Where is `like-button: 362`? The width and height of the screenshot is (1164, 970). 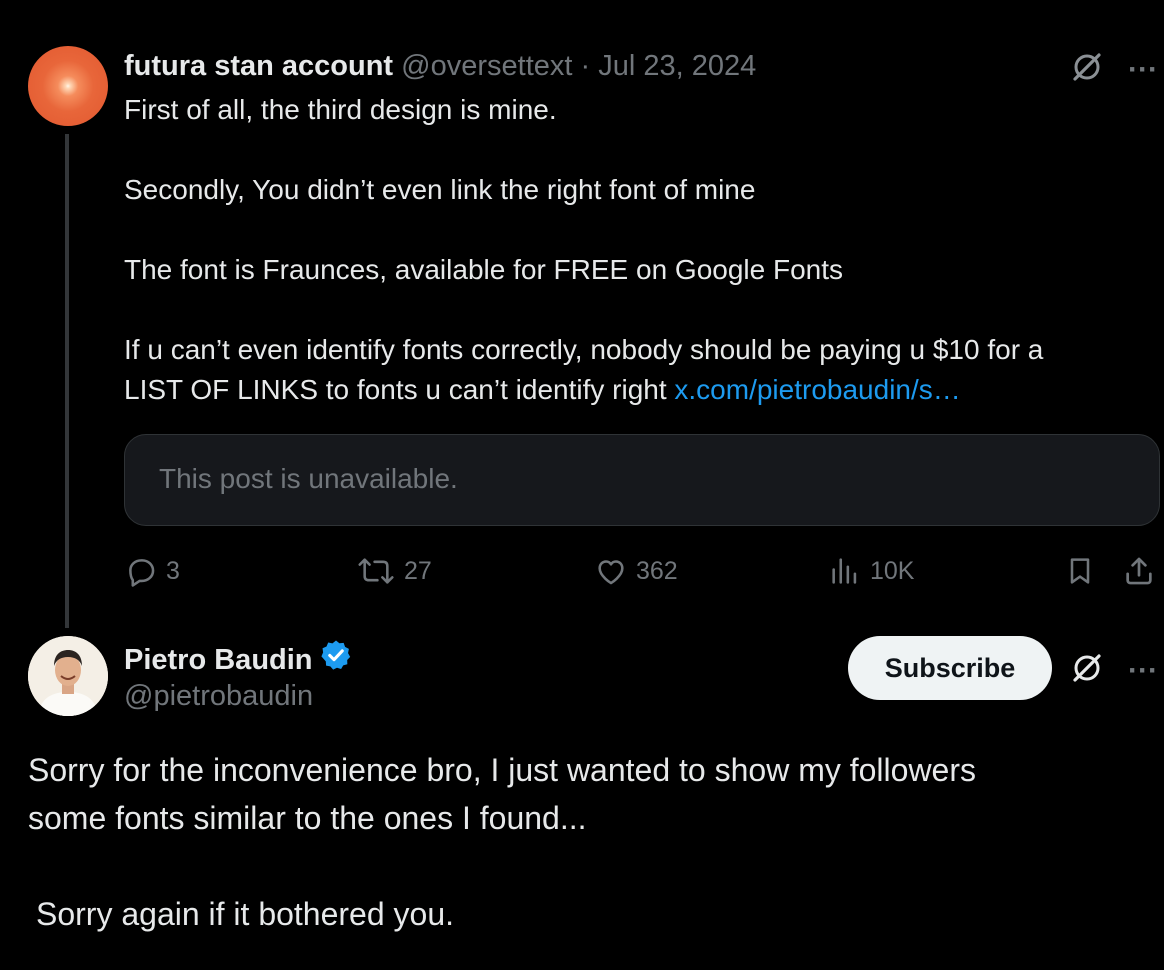
like-button: 362 is located at coordinates (636, 571).